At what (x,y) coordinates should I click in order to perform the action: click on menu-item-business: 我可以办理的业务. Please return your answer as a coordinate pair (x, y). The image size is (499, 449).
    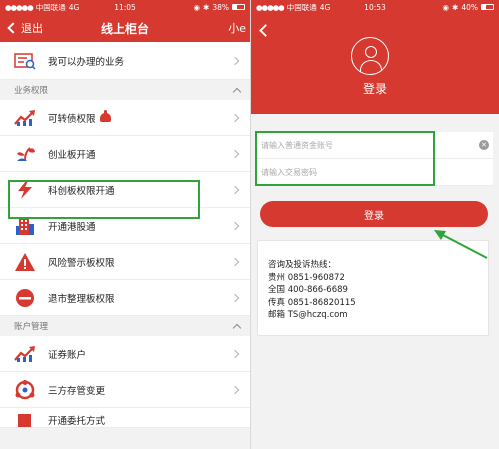
    Looking at the image, I should click on (125, 61).